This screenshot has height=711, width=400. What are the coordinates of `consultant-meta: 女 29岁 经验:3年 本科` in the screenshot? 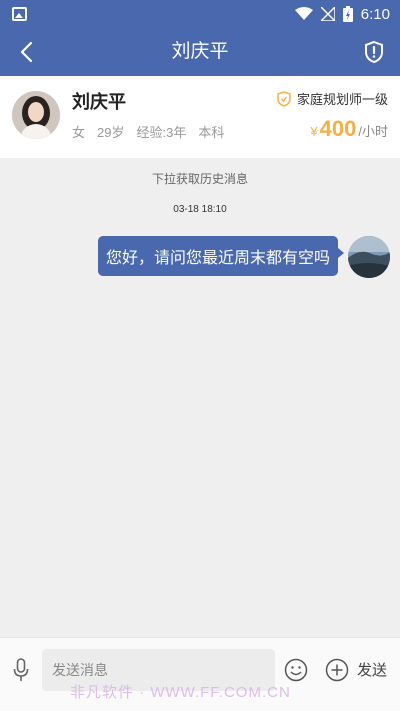 It's located at (148, 131).